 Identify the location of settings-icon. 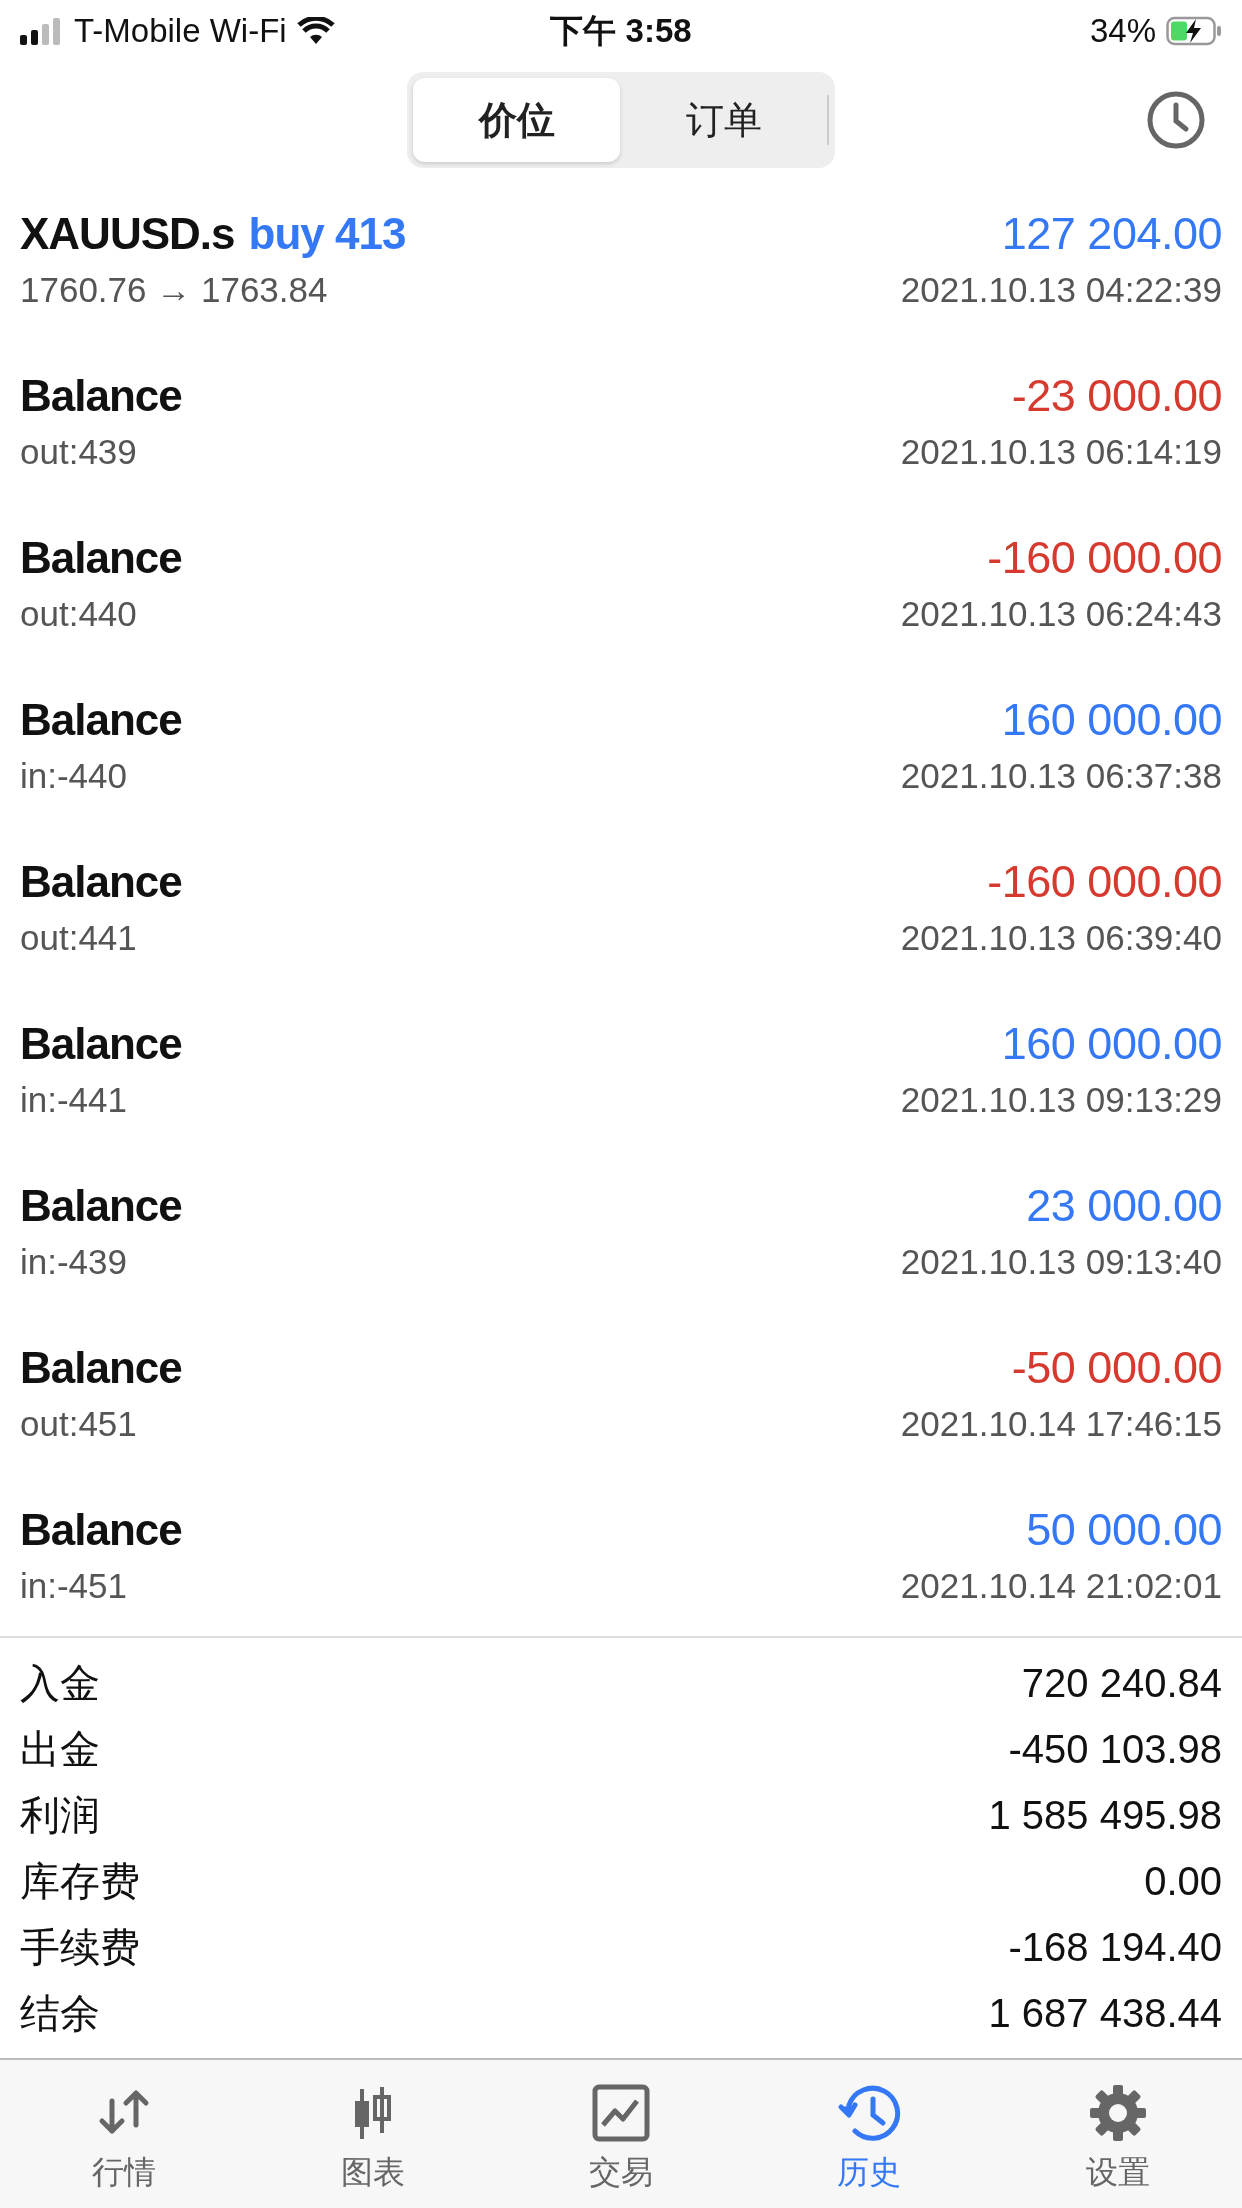
(1117, 2112).